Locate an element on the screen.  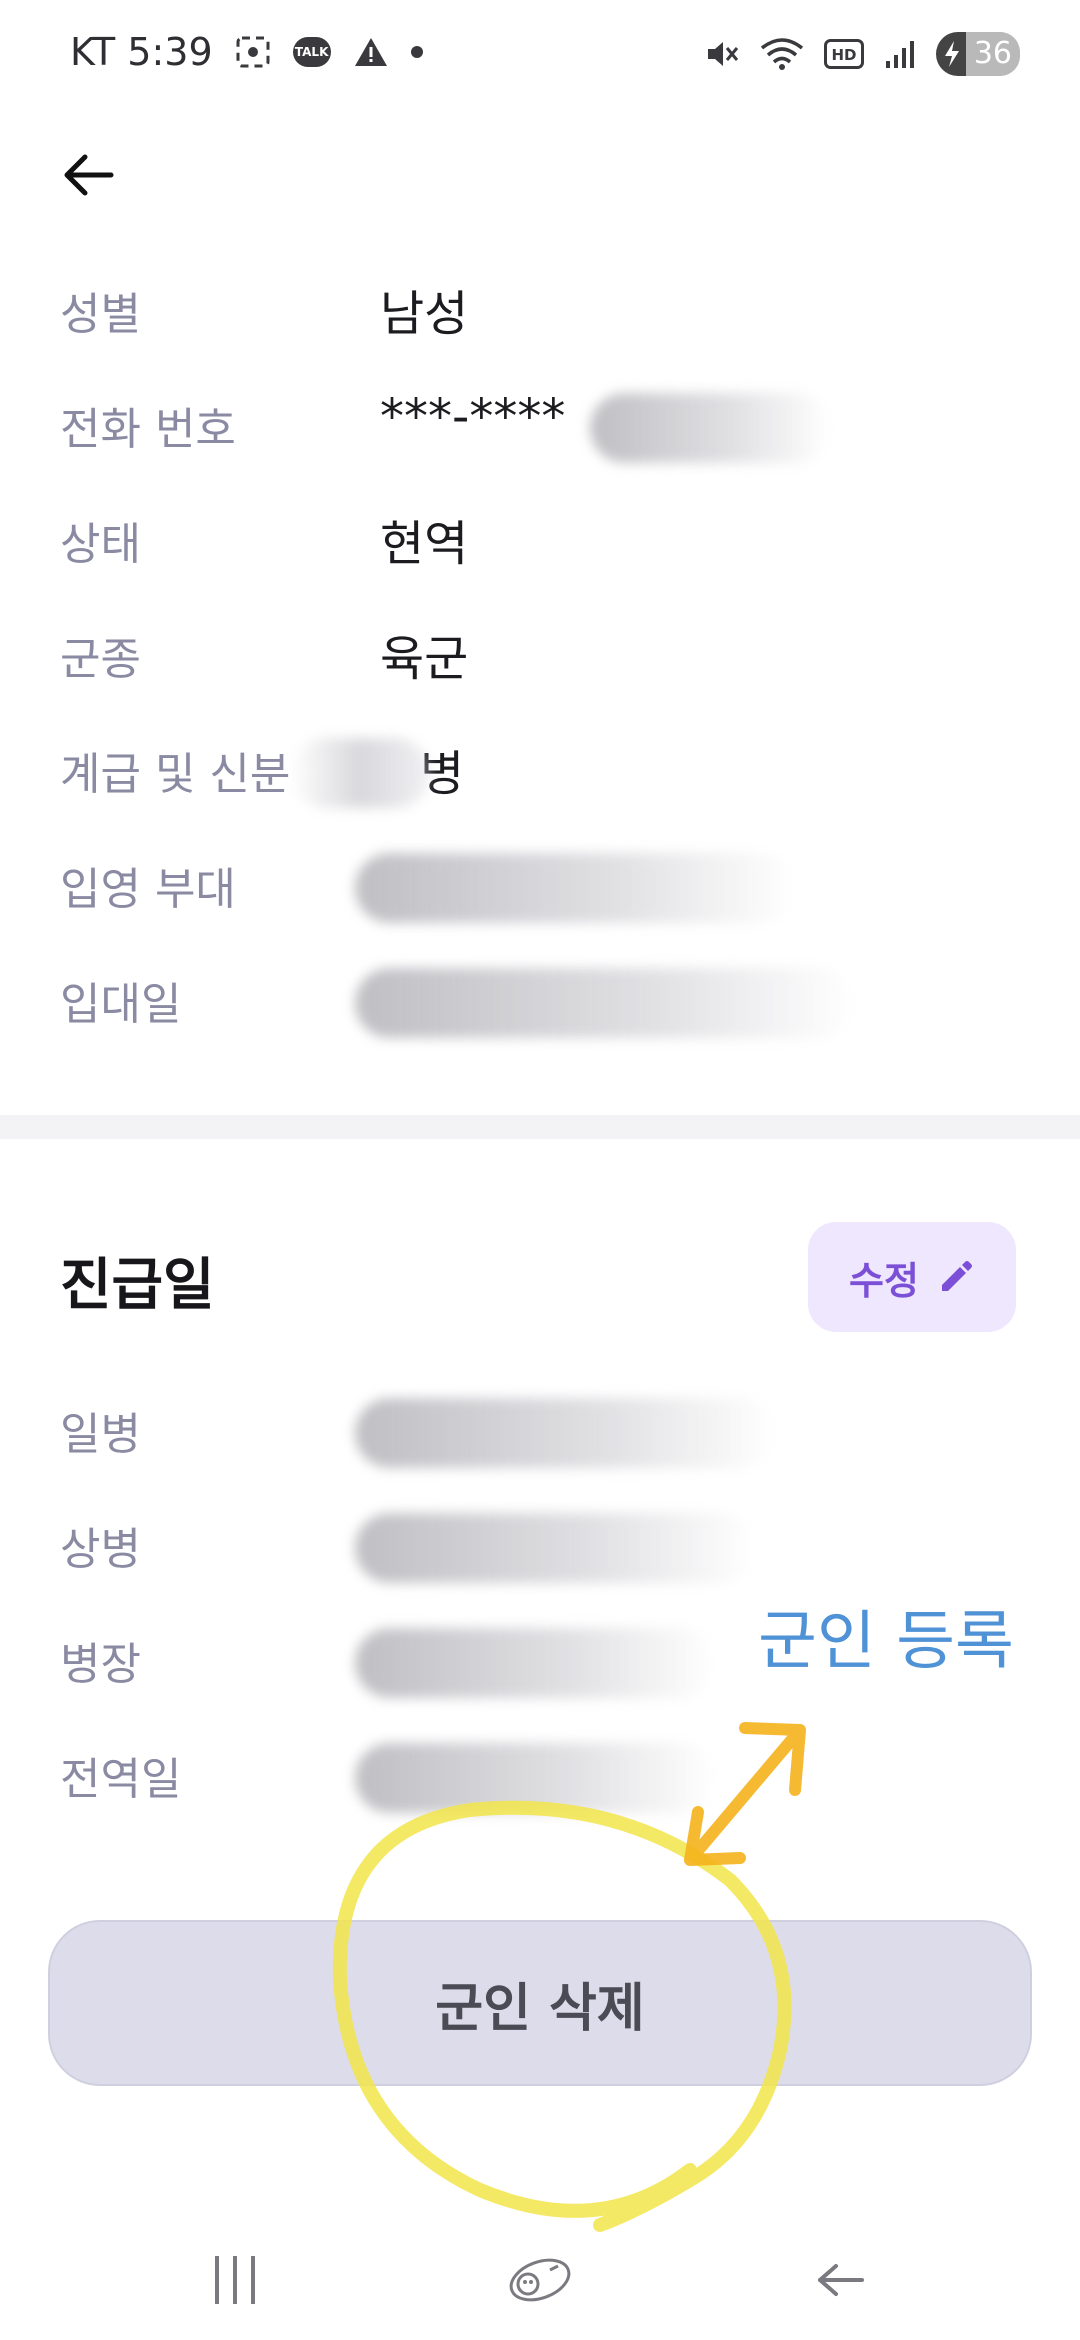
edit-button: 수정 is located at coordinates (912, 1277).